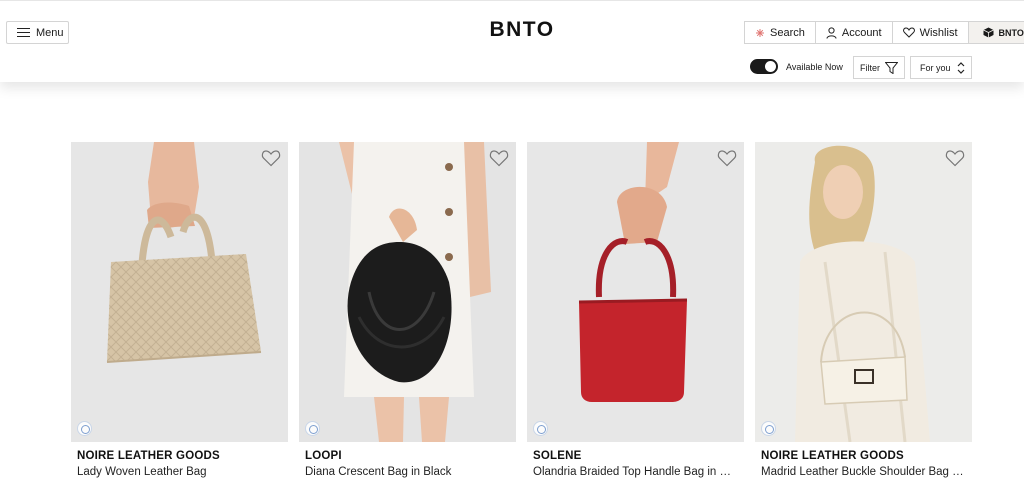 The image size is (1024, 479). I want to click on product-photo-red-bag, so click(635, 292).